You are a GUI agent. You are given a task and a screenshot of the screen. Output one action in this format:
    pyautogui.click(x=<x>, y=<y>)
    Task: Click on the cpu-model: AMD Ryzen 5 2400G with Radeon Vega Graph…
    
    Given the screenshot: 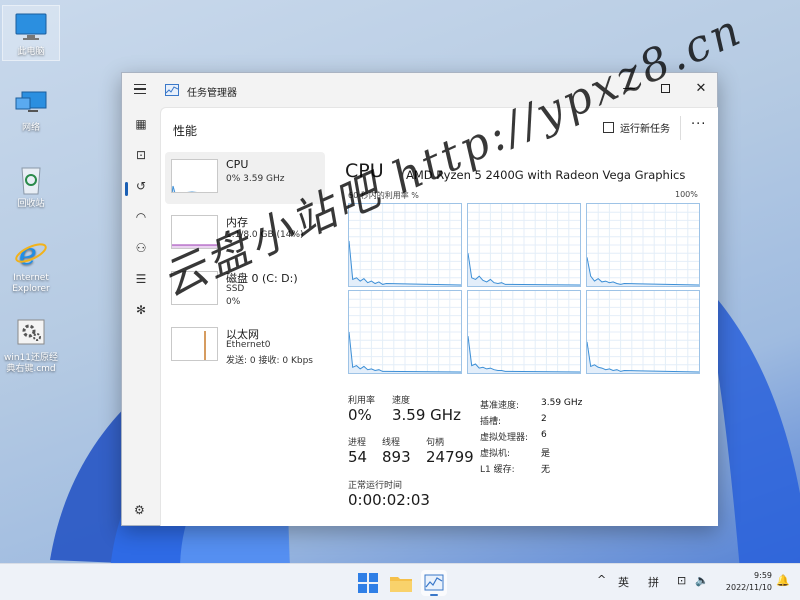 What is the action you would take?
    pyautogui.click(x=546, y=175)
    